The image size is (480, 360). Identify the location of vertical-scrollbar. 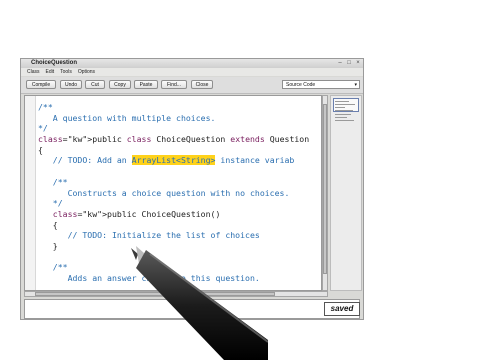
(325, 193).